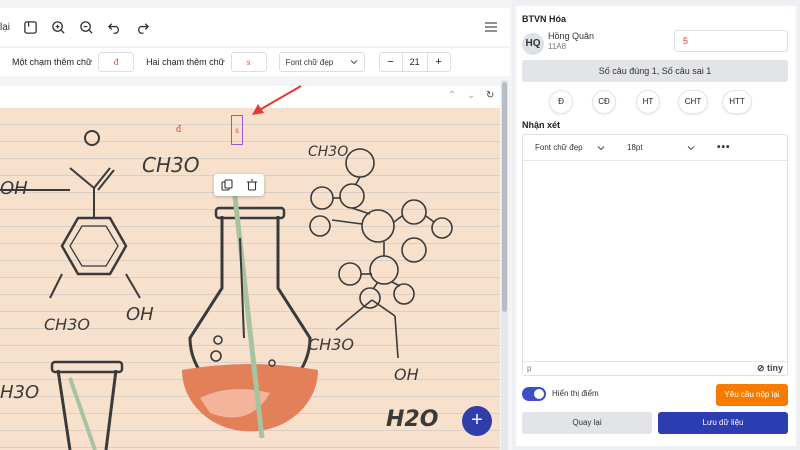 Image resolution: width=800 pixels, height=450 pixels. I want to click on request-resubmit-button: Yêu cầu nộp lại, so click(752, 395).